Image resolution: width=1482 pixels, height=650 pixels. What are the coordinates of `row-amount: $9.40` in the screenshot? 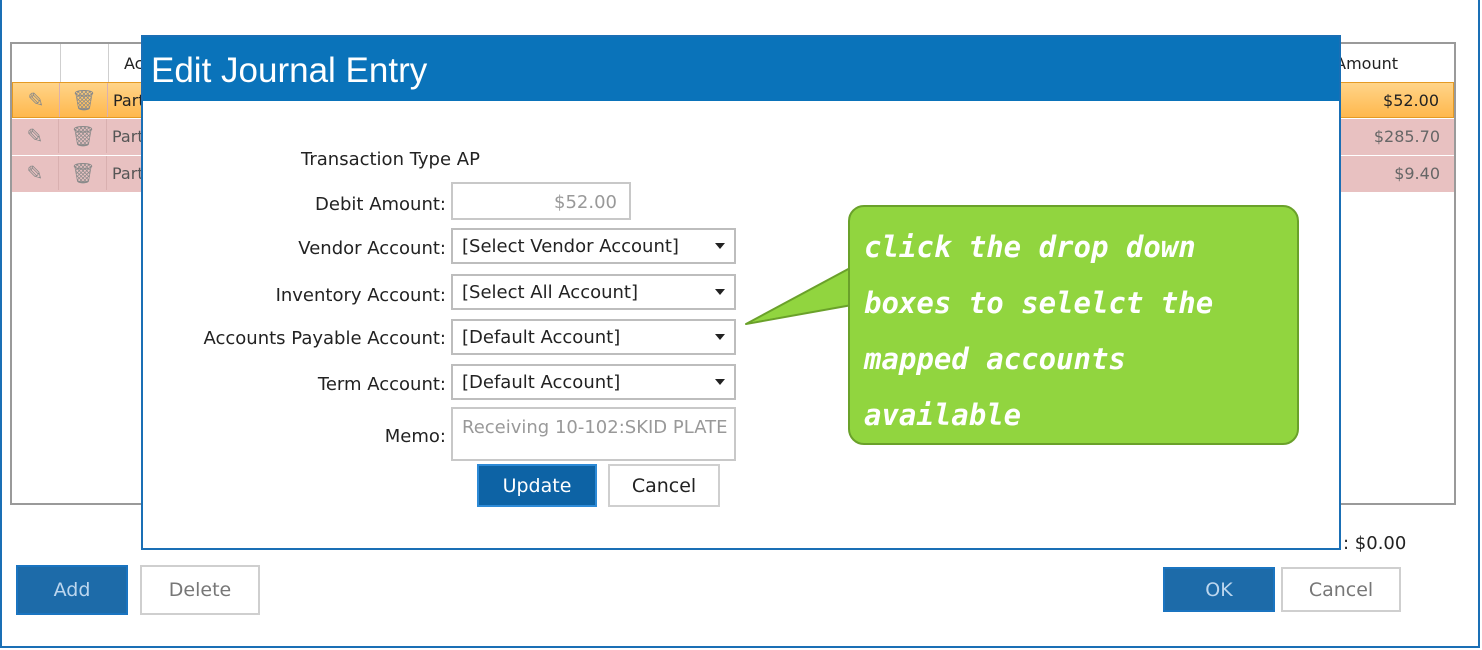 It's located at (1417, 173).